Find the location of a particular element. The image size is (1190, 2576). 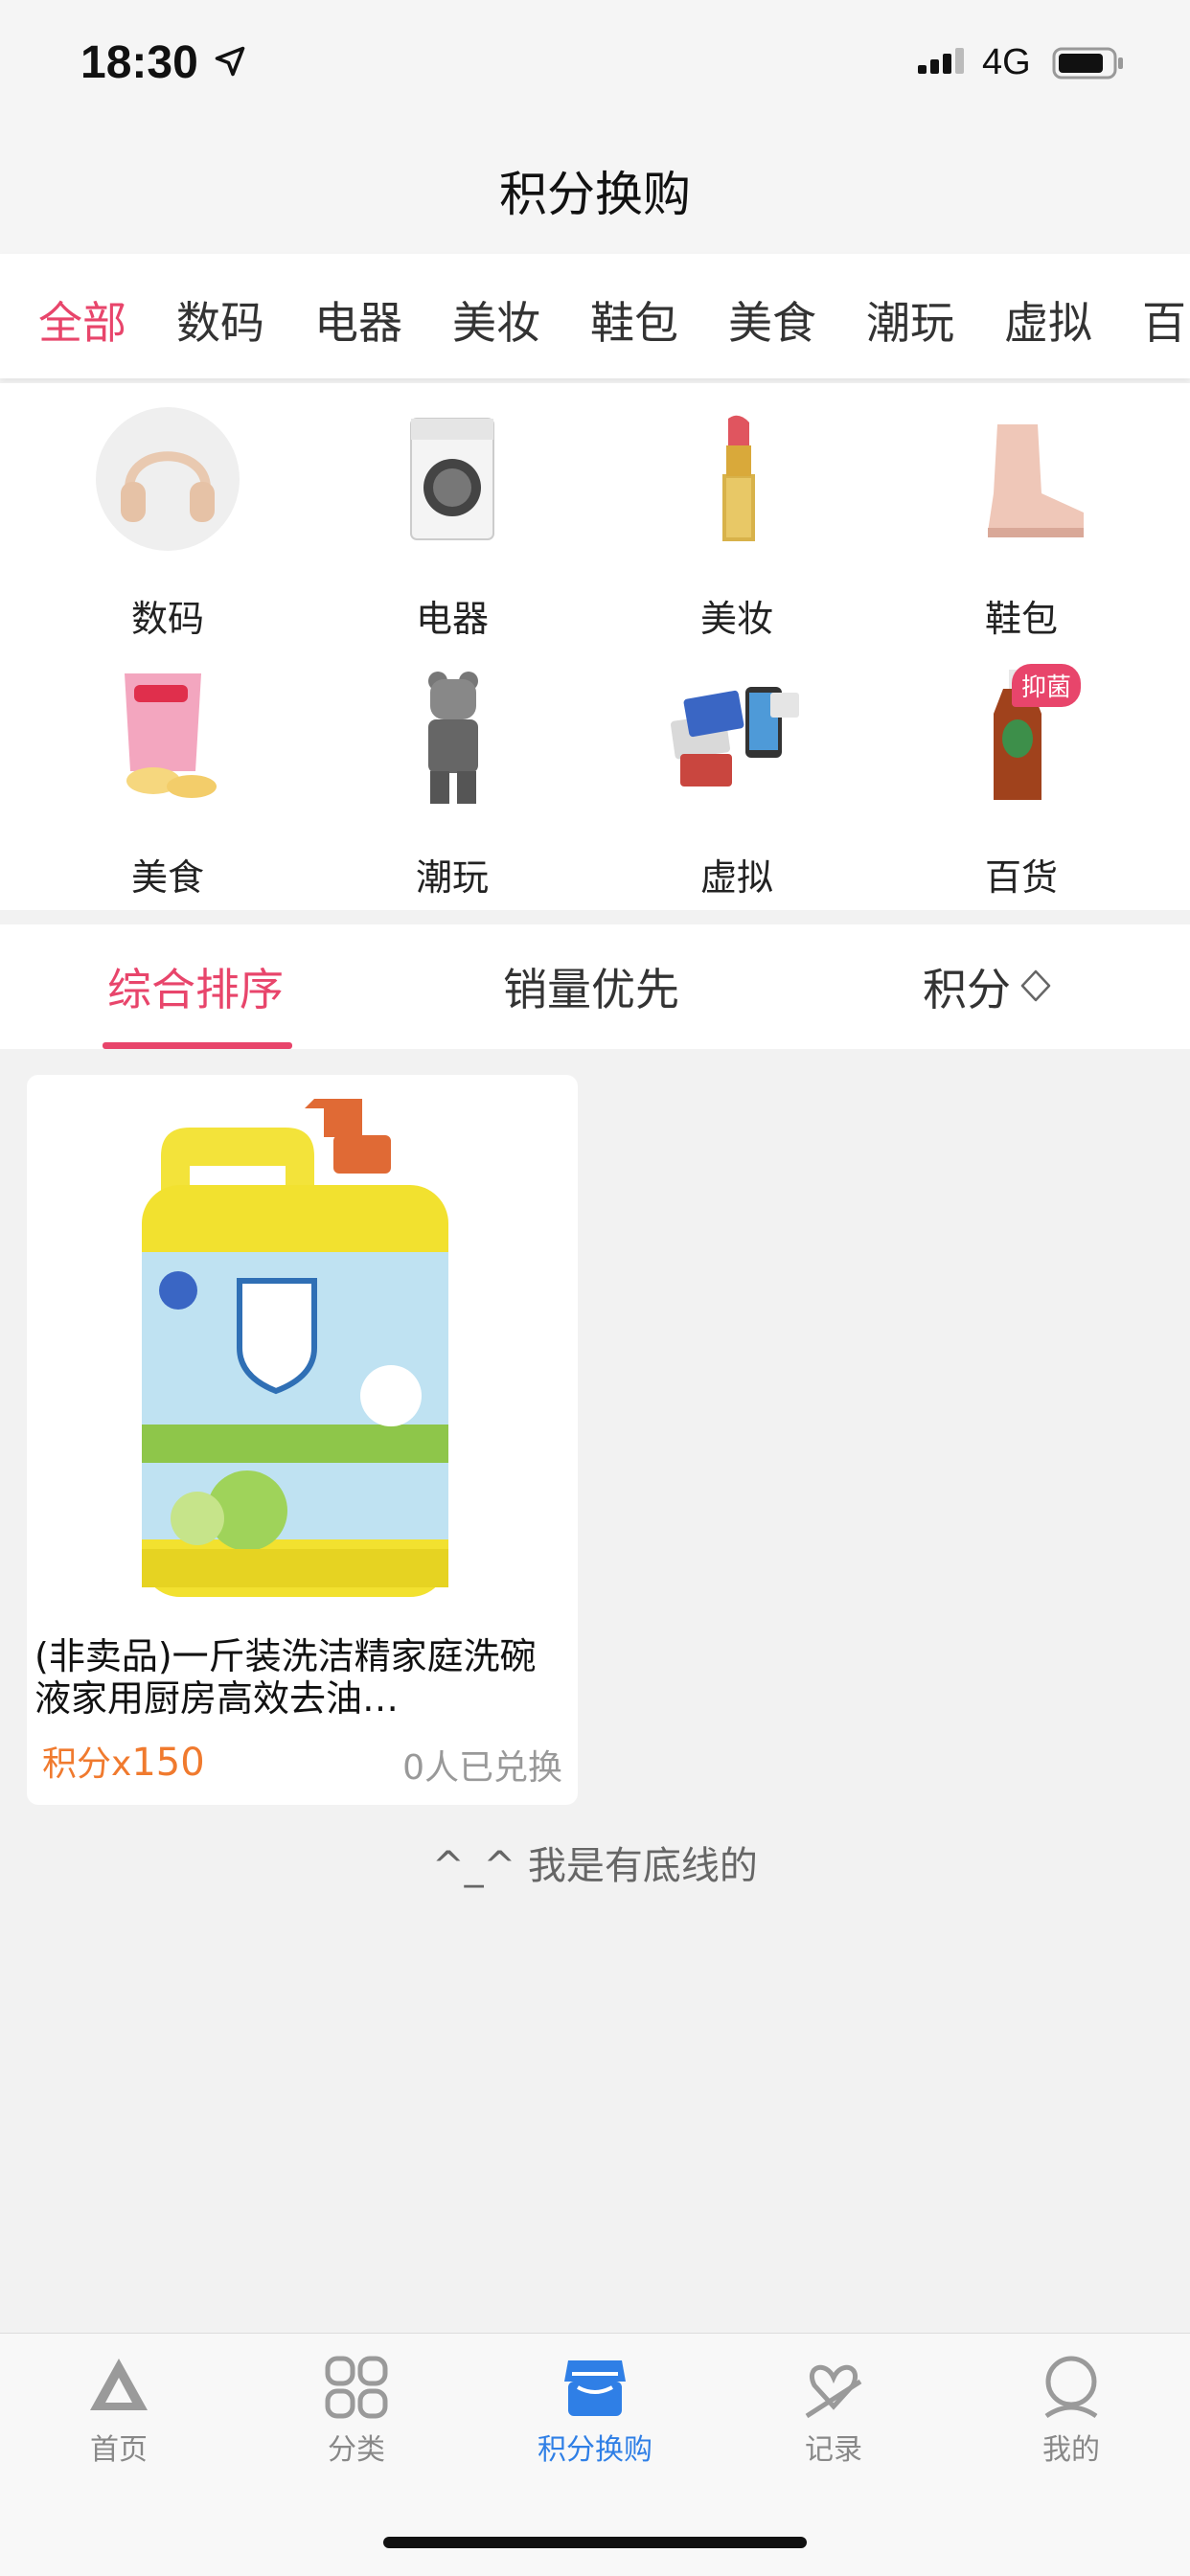

tab-label: 我的 is located at coordinates (1071, 2450).